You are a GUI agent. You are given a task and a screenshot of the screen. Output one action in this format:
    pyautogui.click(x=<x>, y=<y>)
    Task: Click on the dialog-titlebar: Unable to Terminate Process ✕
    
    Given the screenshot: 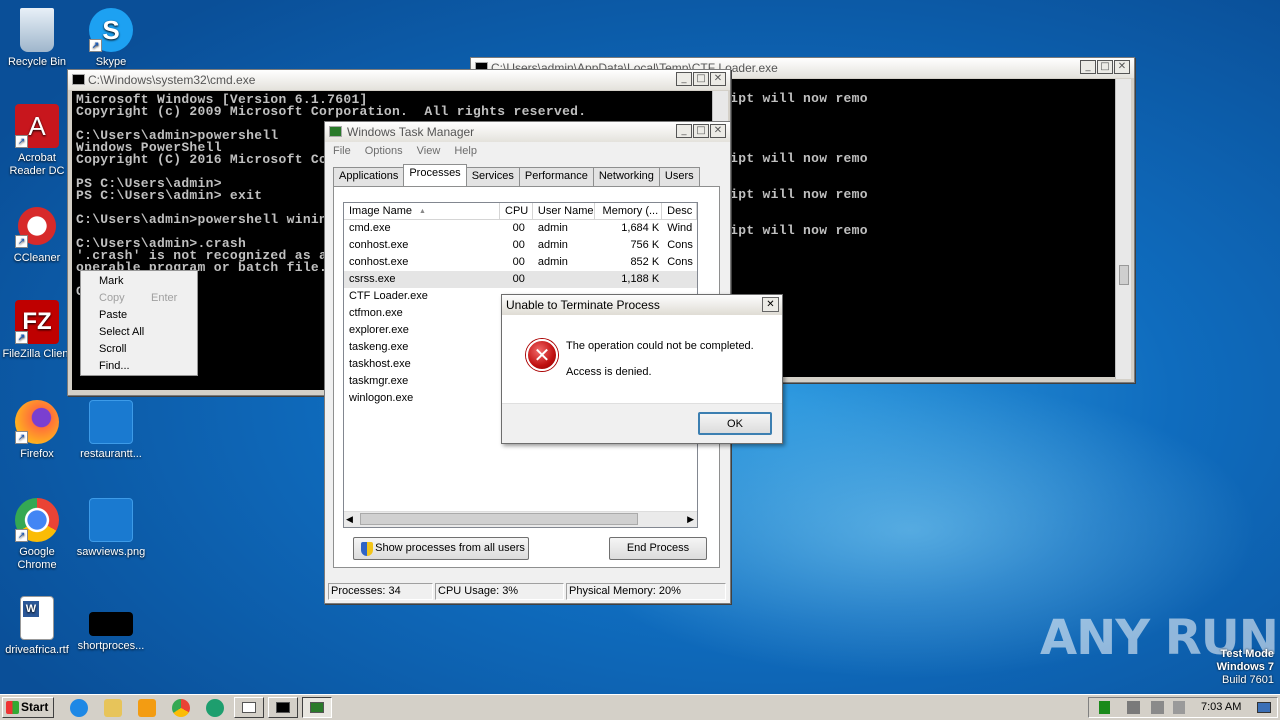 What is the action you would take?
    pyautogui.click(x=642, y=305)
    